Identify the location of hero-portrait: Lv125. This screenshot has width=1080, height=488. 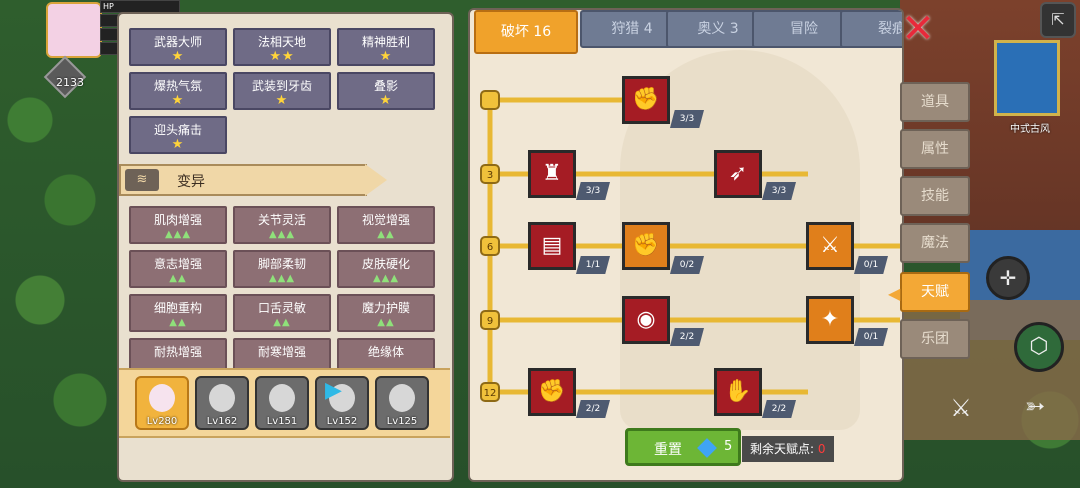
(402, 403).